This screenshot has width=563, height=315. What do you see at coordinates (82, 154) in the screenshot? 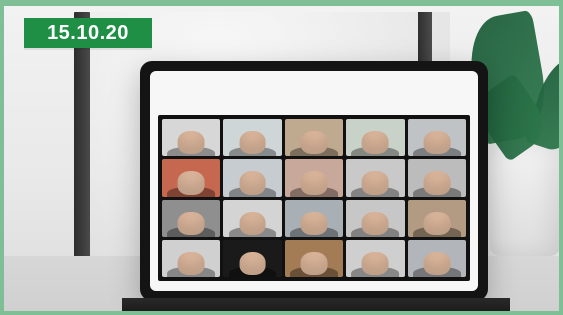
I see `window-frame-left` at bounding box center [82, 154].